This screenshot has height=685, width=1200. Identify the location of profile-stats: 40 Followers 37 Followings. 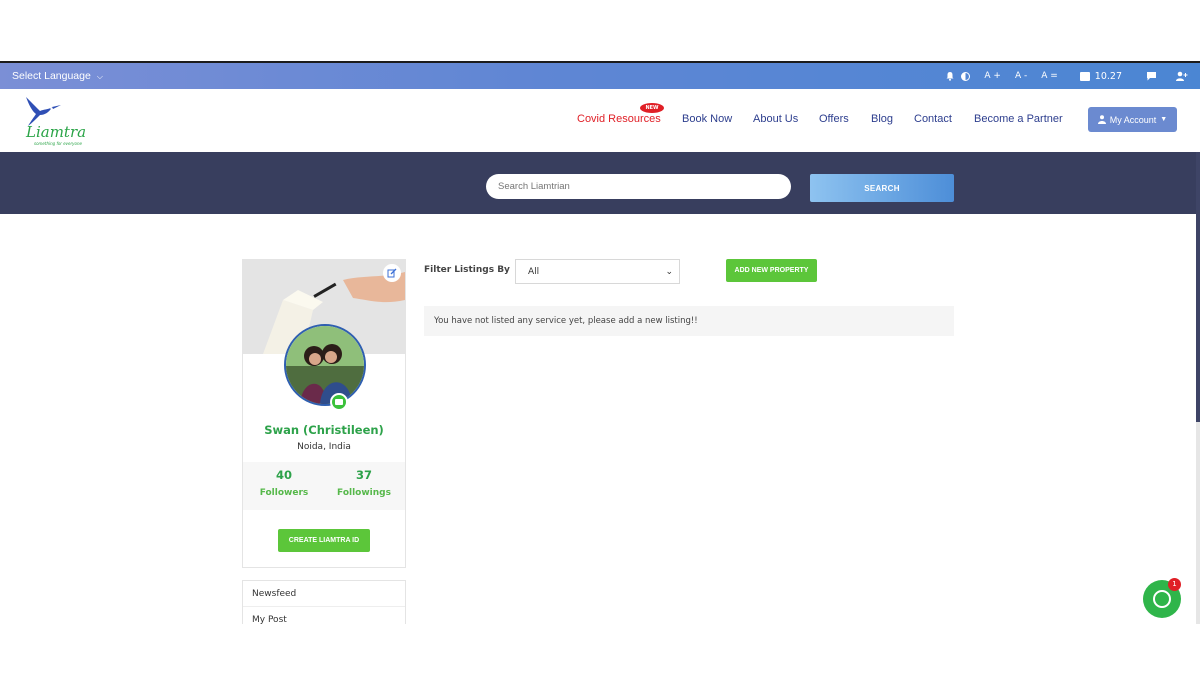
(324, 486).